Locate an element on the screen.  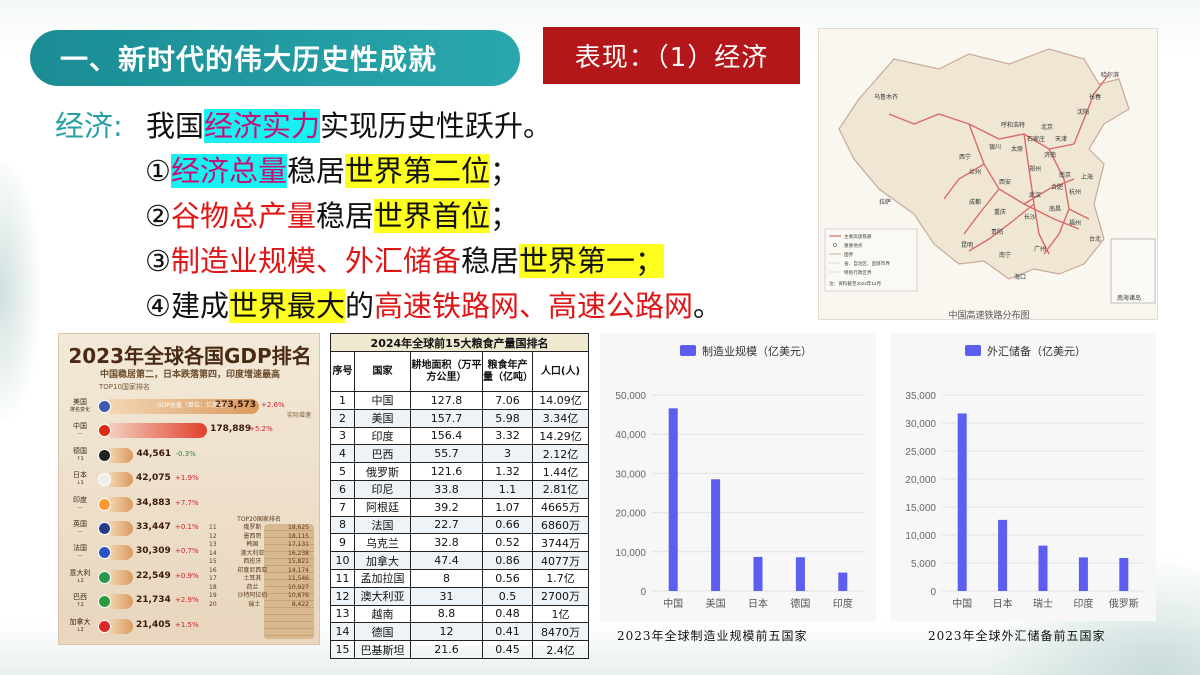
grain-cell: 6860万 is located at coordinates (560, 525).